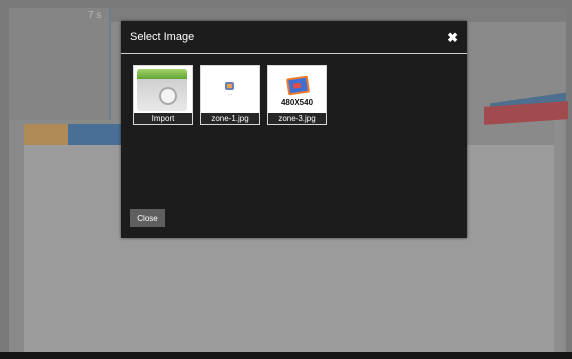 The width and height of the screenshot is (572, 359). What do you see at coordinates (147, 218) in the screenshot?
I see `close-button: Close` at bounding box center [147, 218].